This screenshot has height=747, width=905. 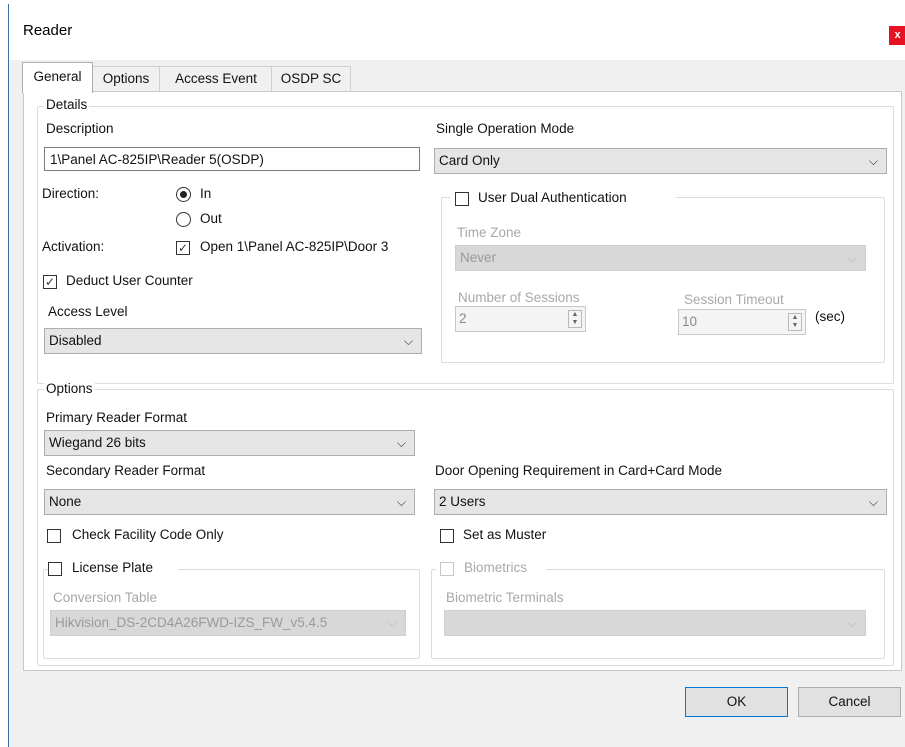 I want to click on tab-general: General, so click(x=57, y=77).